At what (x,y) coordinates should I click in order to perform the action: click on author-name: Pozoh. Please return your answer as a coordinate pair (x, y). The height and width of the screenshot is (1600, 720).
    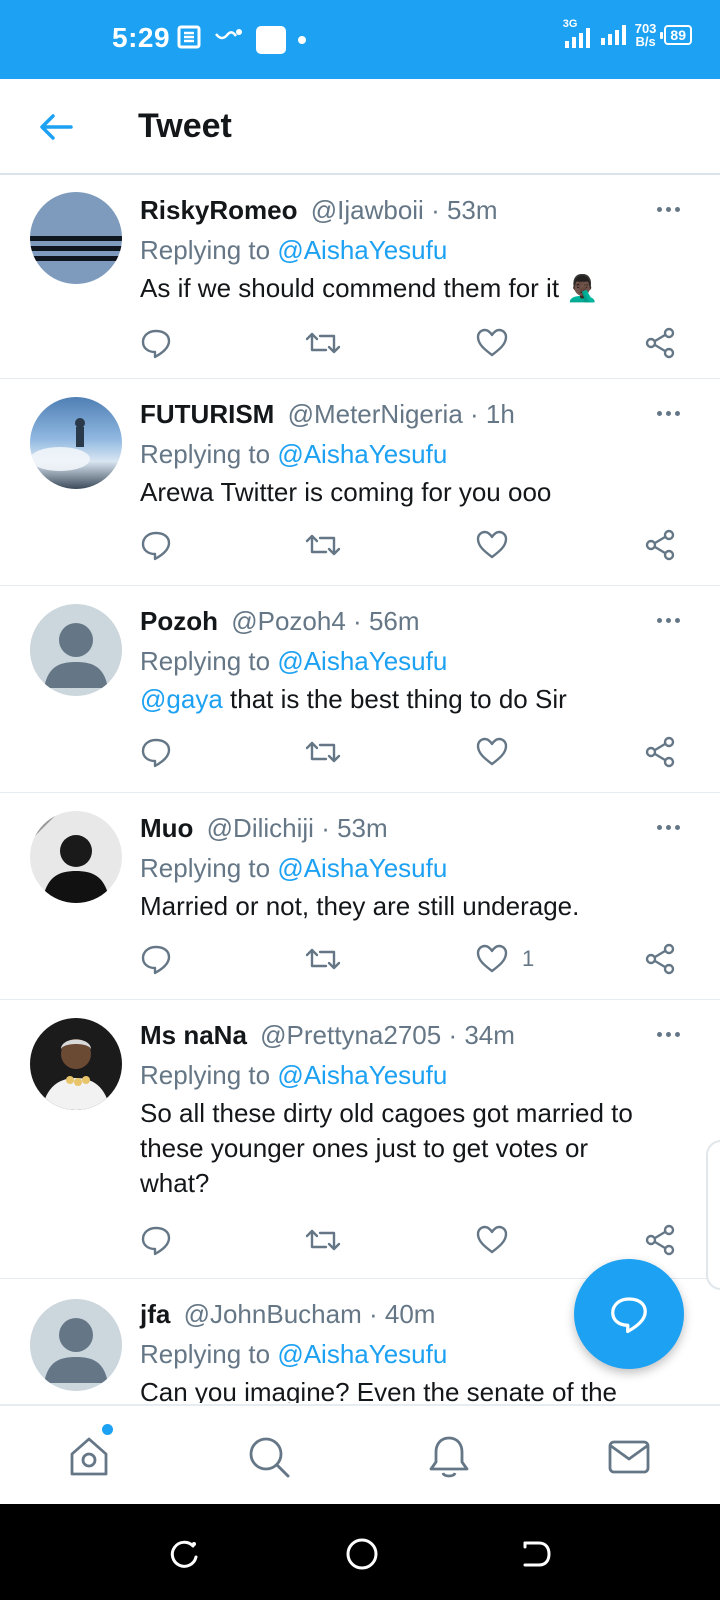
    Looking at the image, I should click on (179, 621).